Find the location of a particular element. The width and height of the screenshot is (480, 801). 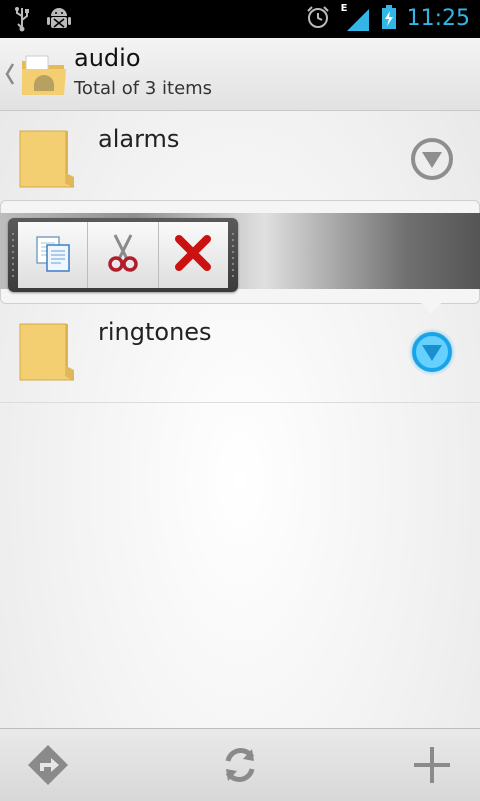

folder-name: alarms is located at coordinates (139, 139).